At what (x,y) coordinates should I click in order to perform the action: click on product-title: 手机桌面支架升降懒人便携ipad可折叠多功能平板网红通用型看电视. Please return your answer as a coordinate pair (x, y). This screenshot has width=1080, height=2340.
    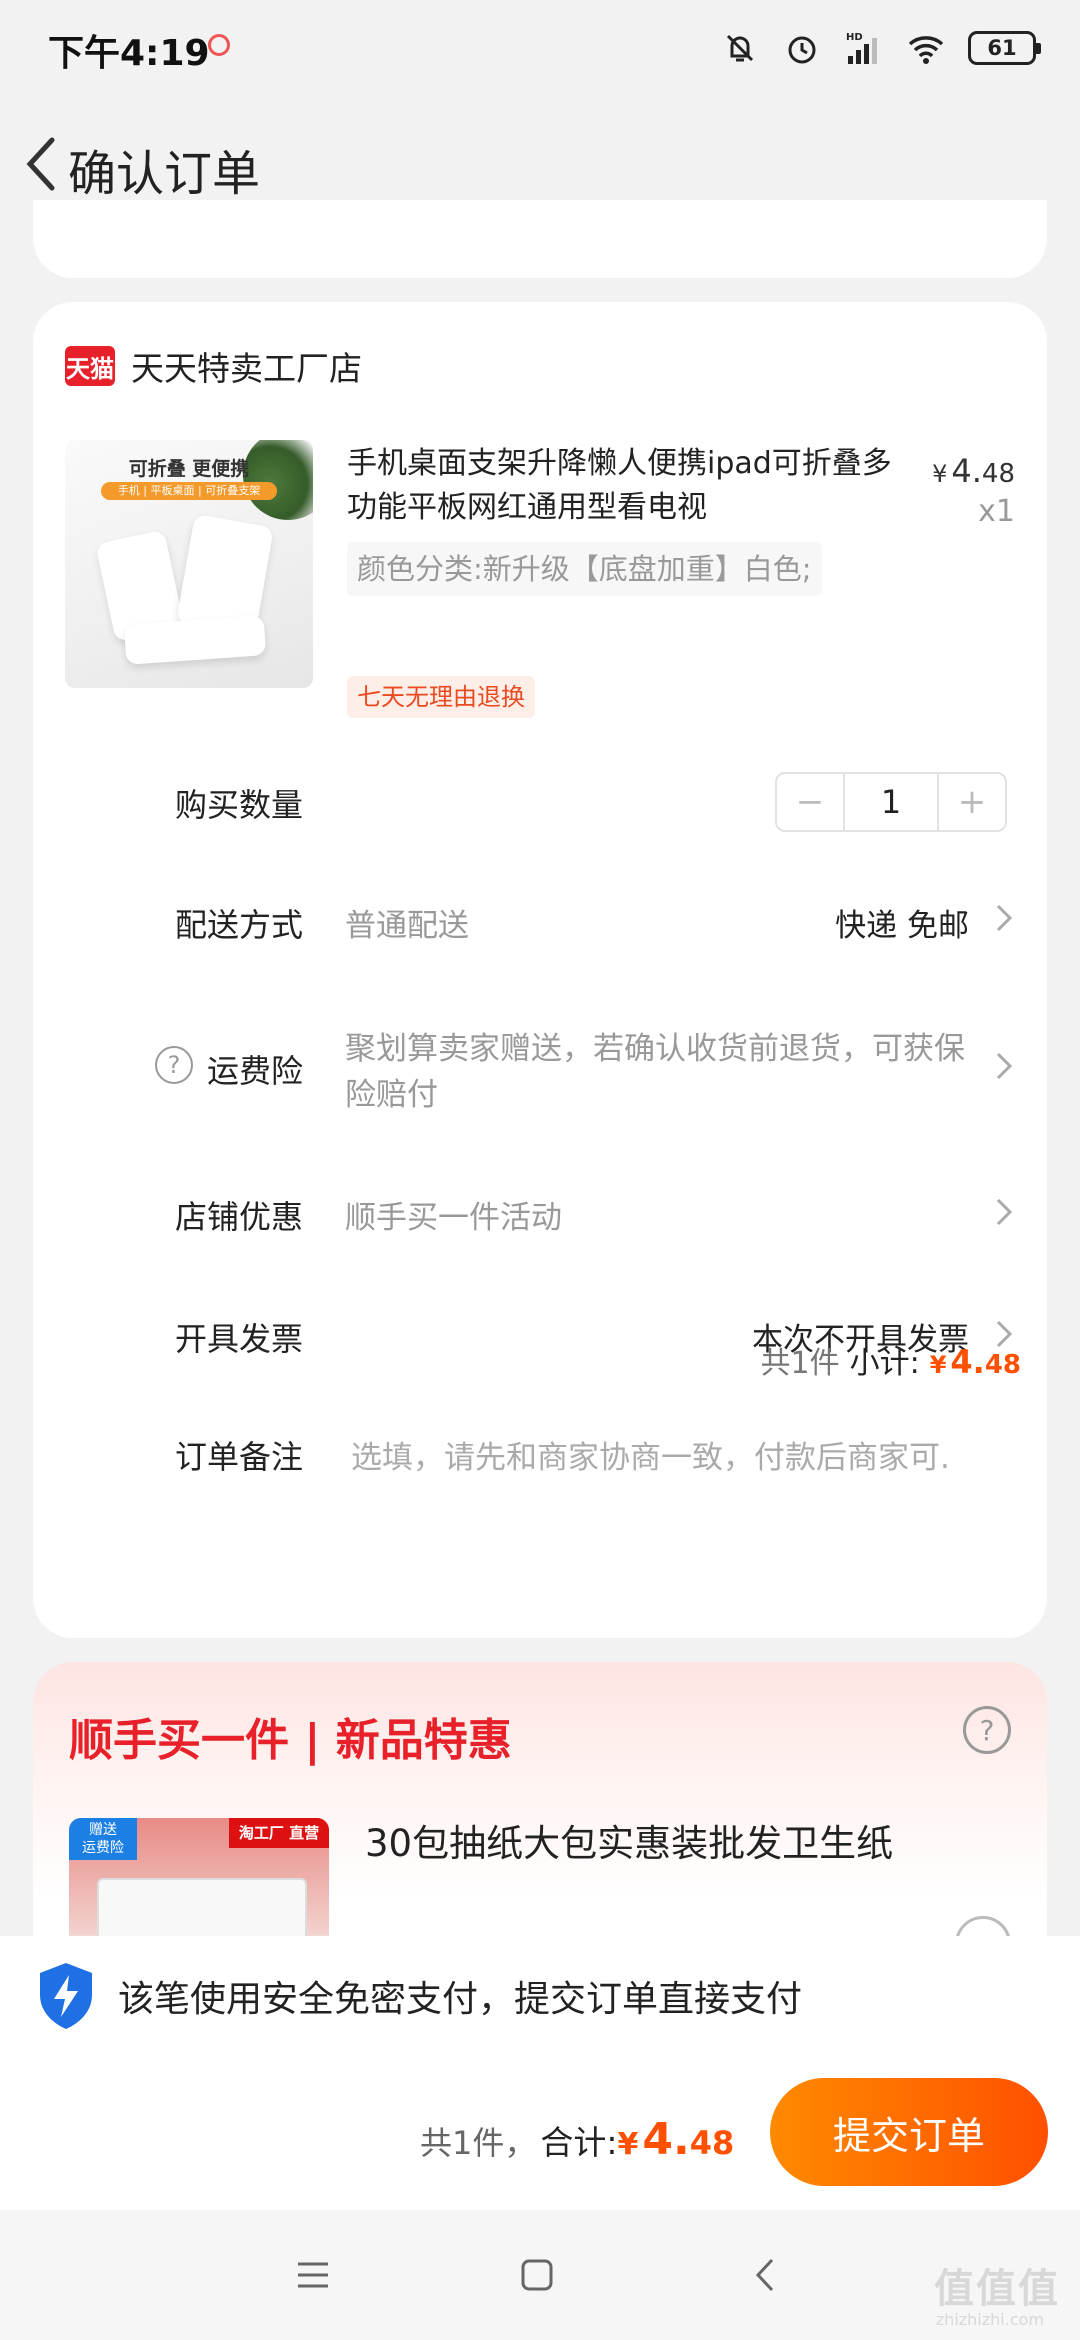
    Looking at the image, I should click on (627, 486).